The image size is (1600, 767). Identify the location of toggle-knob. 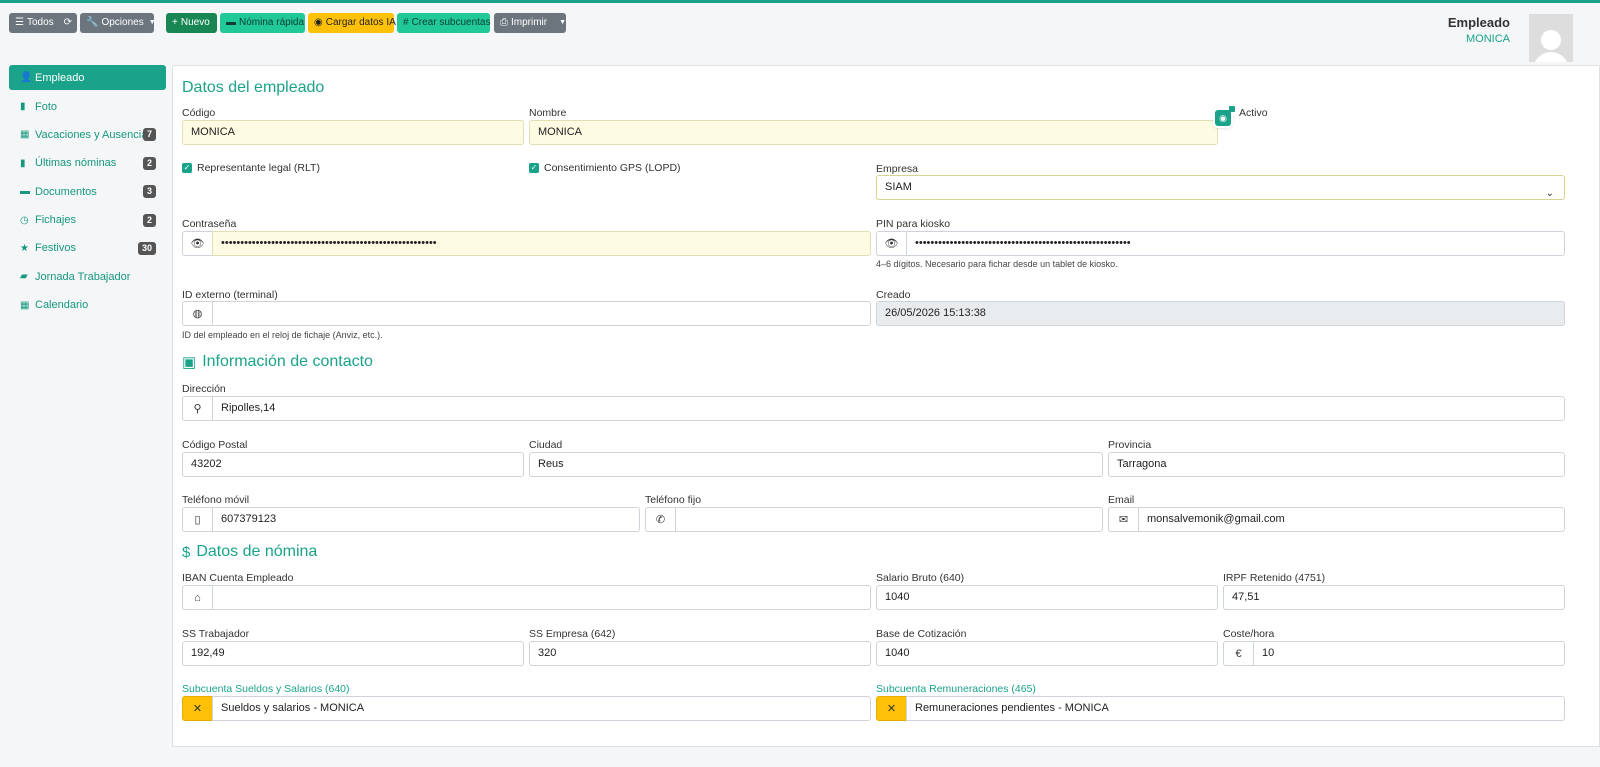
(1232, 109).